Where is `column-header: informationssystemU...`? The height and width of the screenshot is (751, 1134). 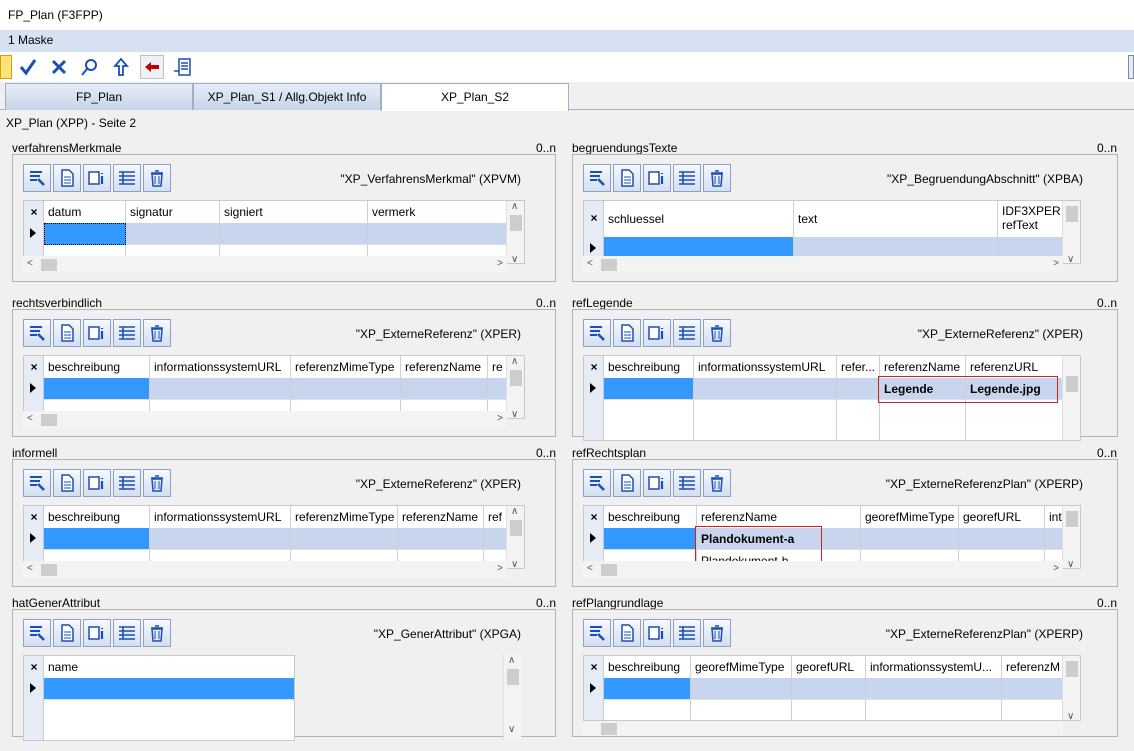
column-header: informationssystemU... is located at coordinates (934, 667).